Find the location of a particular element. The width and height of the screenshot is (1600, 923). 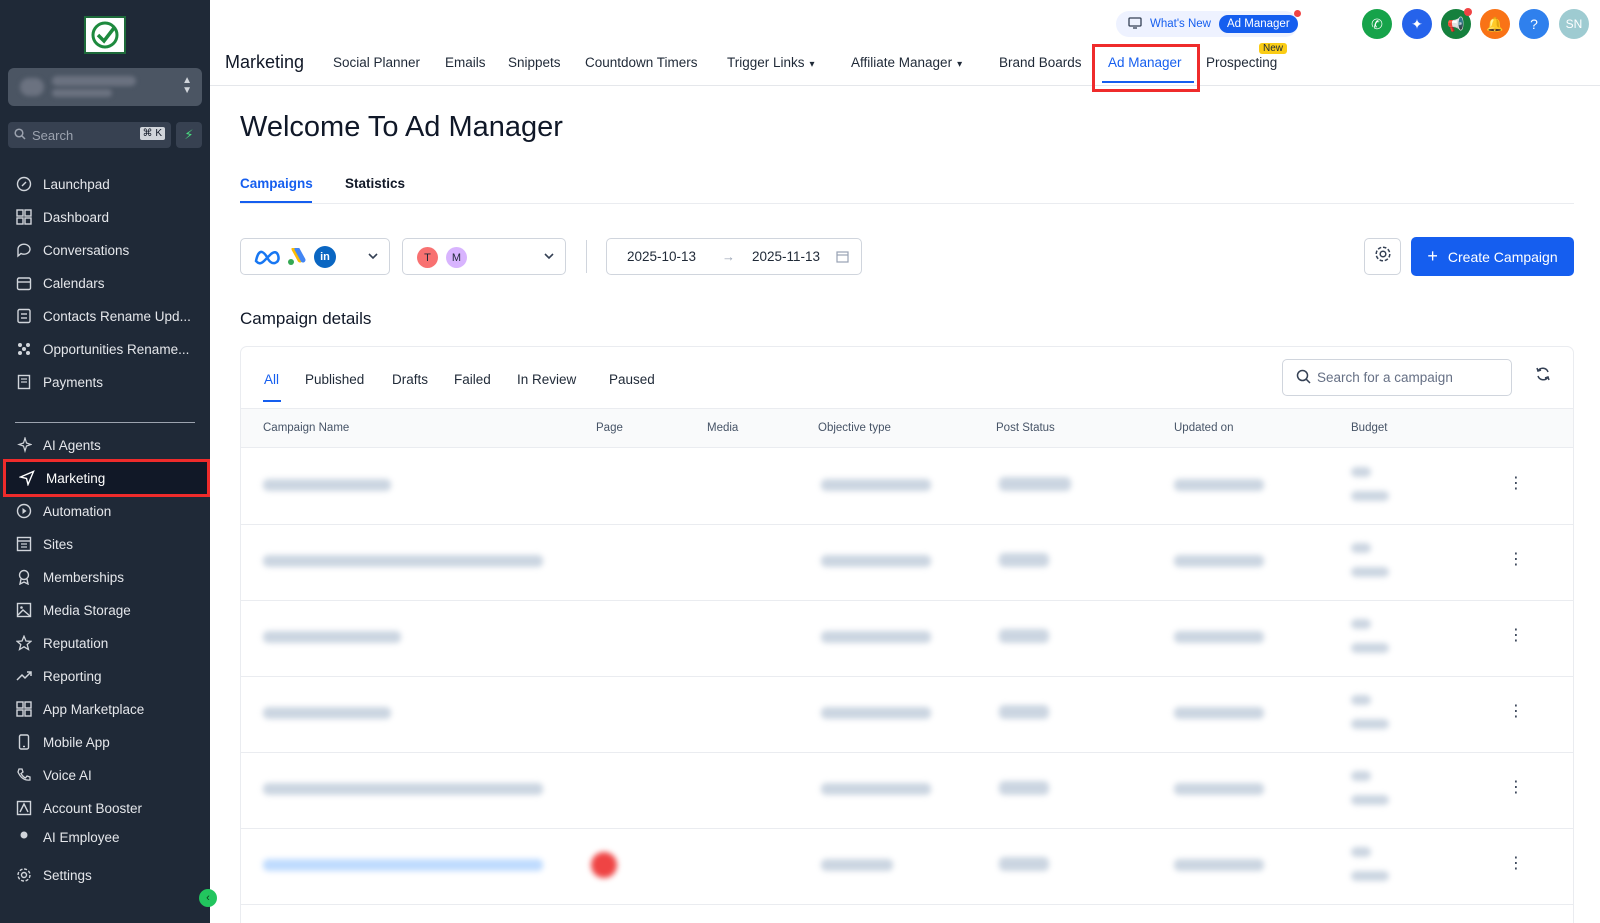

sidebar-search: Search ⌘ K is located at coordinates (89, 135).